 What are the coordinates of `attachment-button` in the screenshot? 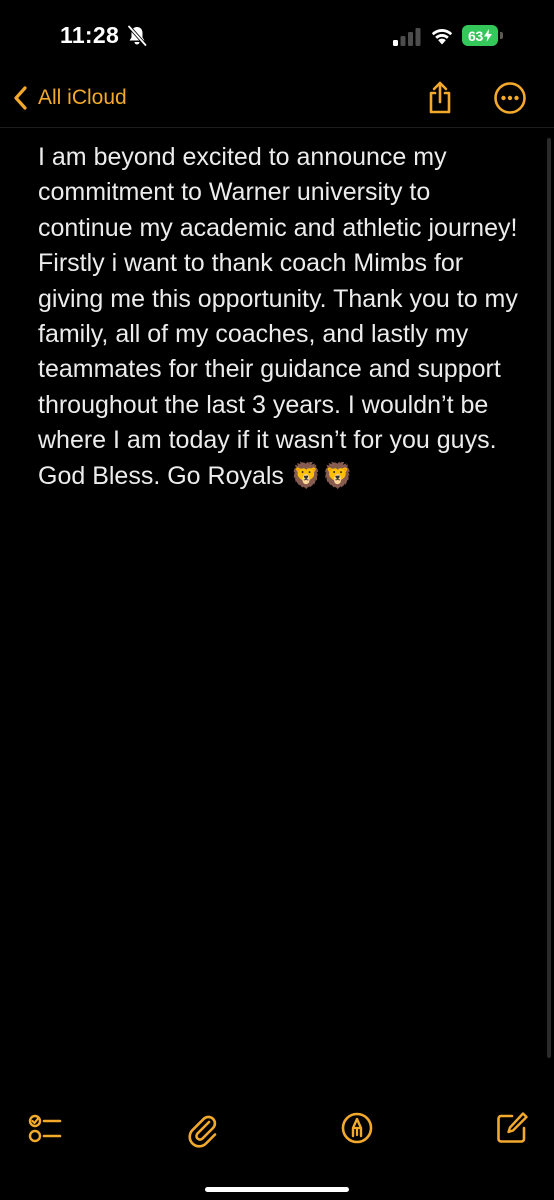 It's located at (202, 1128).